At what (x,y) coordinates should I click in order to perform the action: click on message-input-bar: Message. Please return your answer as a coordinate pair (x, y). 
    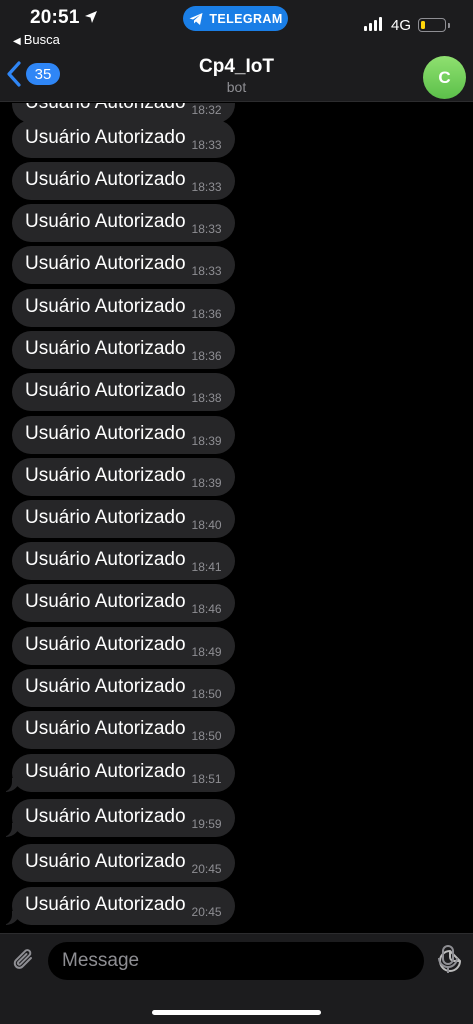
    Looking at the image, I should click on (236, 978).